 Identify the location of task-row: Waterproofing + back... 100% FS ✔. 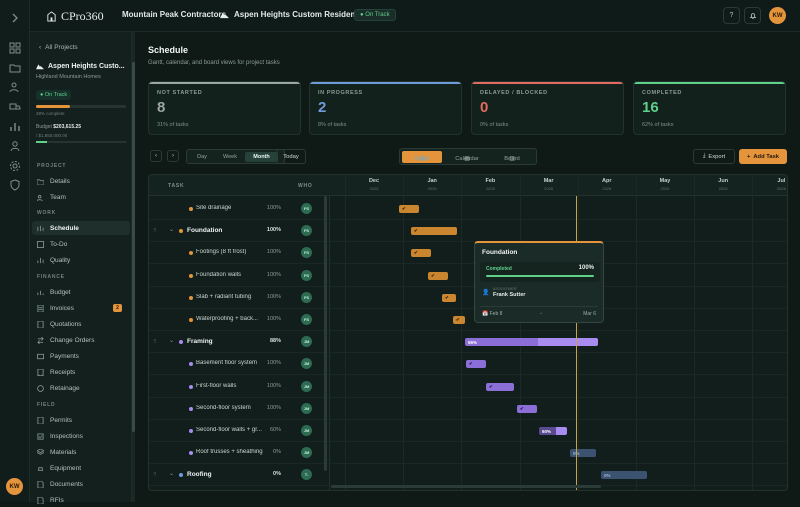
(468, 320).